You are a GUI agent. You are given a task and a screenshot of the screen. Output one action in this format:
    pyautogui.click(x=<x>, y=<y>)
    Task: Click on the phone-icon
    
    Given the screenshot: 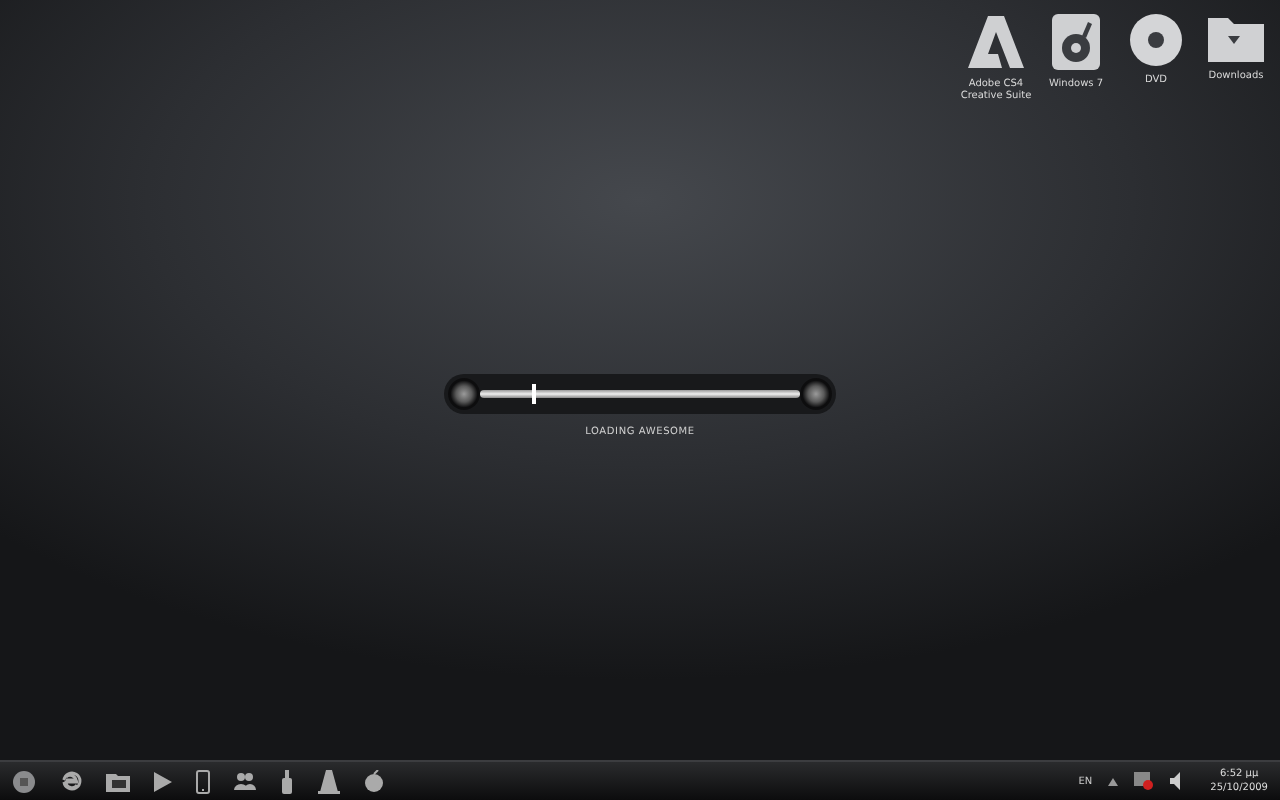 What is the action you would take?
    pyautogui.click(x=203, y=781)
    